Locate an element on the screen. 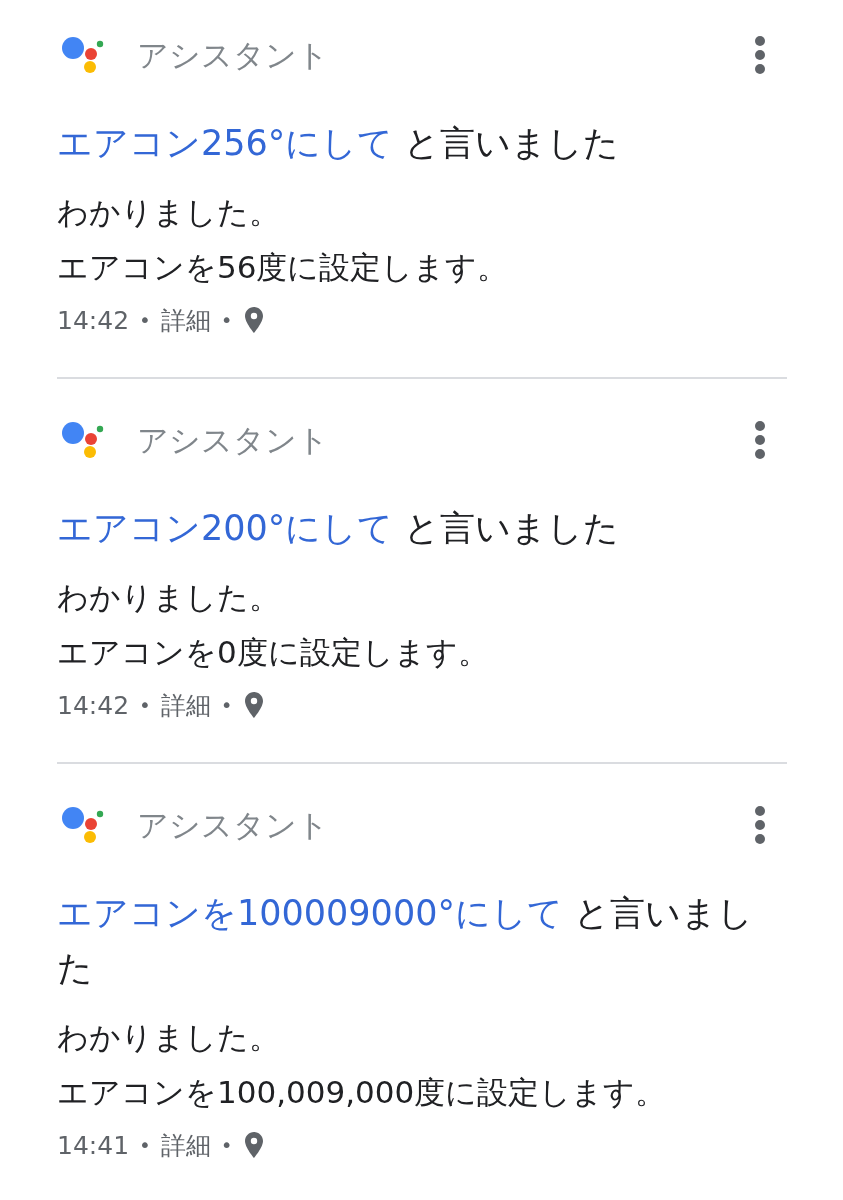 This screenshot has height=1200, width=843. query-sentence: エアコン256°にして と言いました is located at coordinates (339, 143).